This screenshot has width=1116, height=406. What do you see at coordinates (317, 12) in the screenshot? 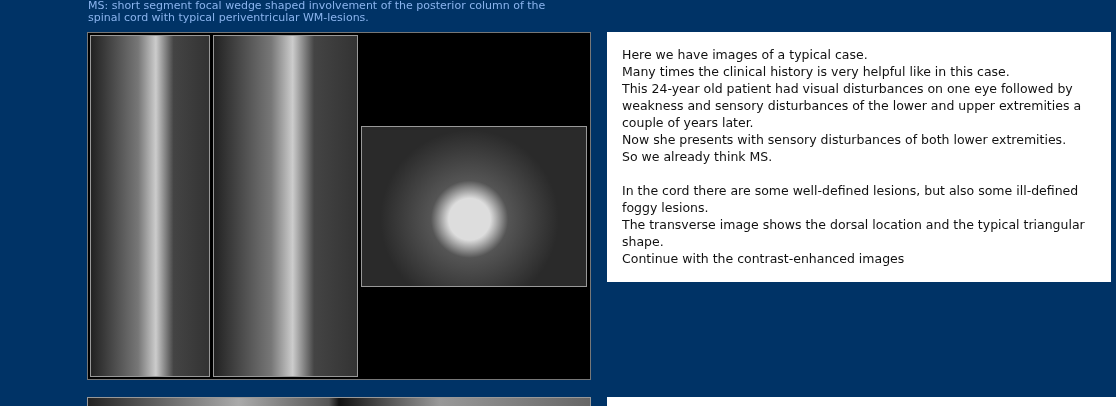
I see `figure-caption: MS: short segment focal wedge shaped involvement of the posterior column of the spinal cord with typical periventricular WM-lesions.` at bounding box center [317, 12].